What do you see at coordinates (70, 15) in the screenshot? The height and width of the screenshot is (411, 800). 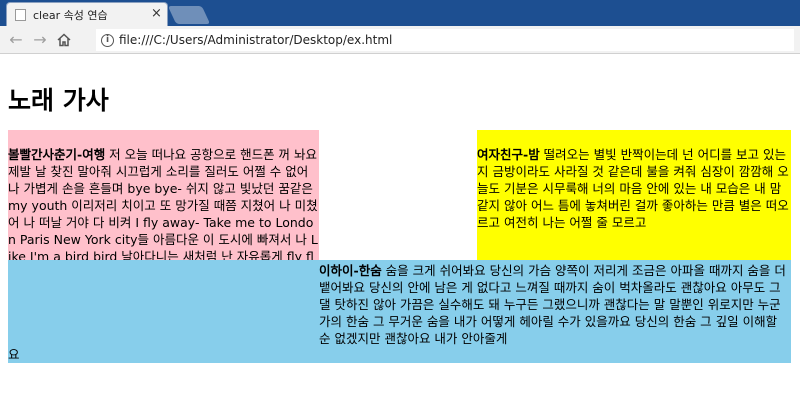 I see `tab-title: clear 속성 연습` at bounding box center [70, 15].